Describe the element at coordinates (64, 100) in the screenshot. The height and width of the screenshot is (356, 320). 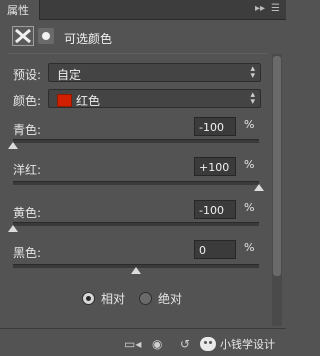
I see `color-swatch` at that location.